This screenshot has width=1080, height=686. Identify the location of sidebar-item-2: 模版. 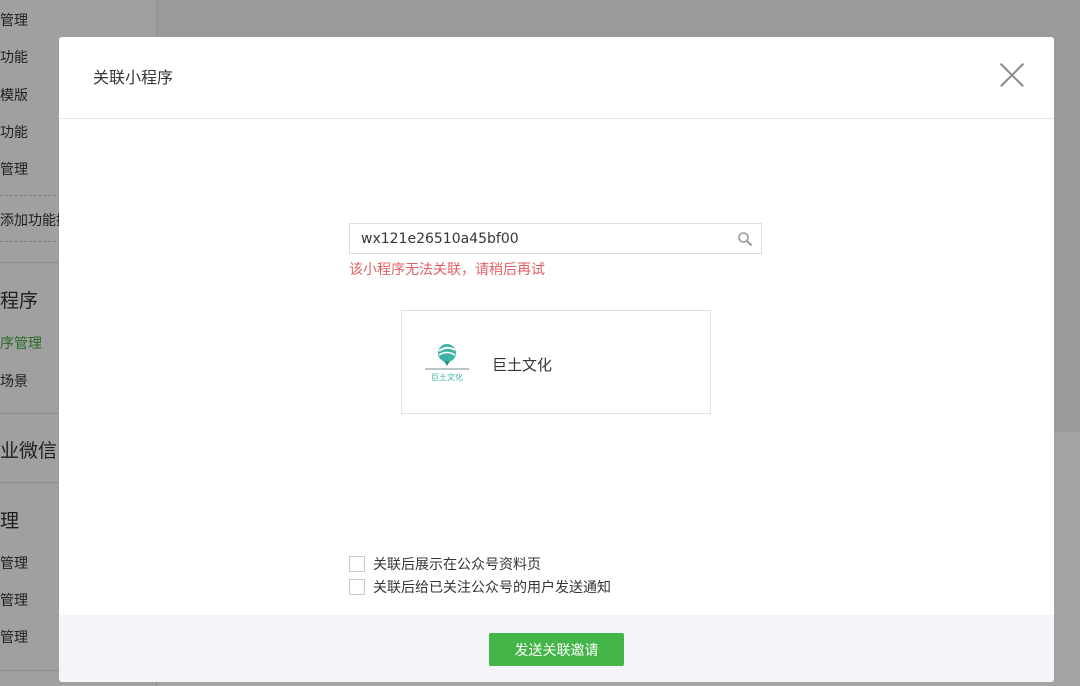
(14, 96).